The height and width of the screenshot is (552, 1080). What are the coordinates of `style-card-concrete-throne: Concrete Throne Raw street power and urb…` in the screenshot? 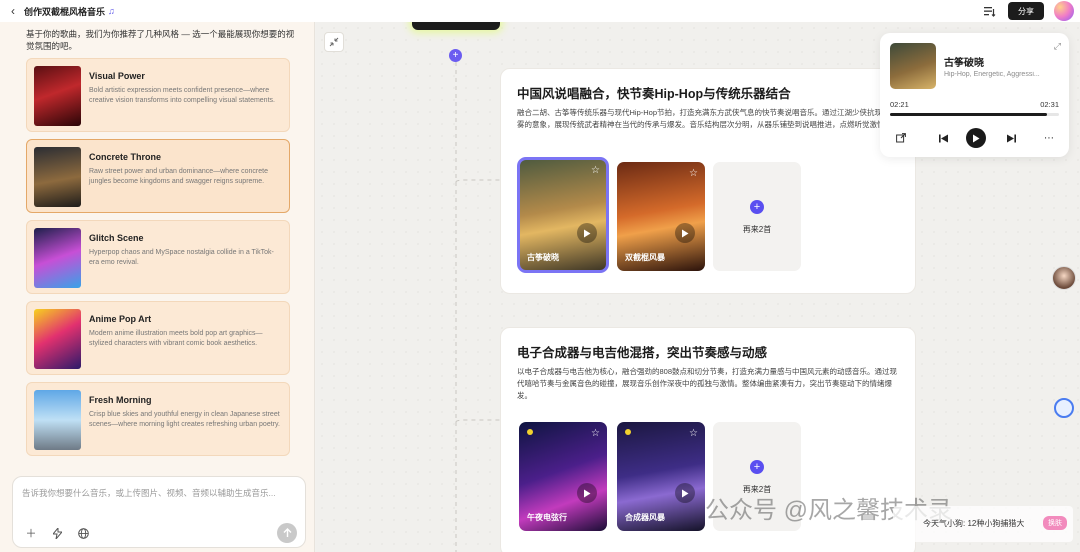 It's located at (158, 176).